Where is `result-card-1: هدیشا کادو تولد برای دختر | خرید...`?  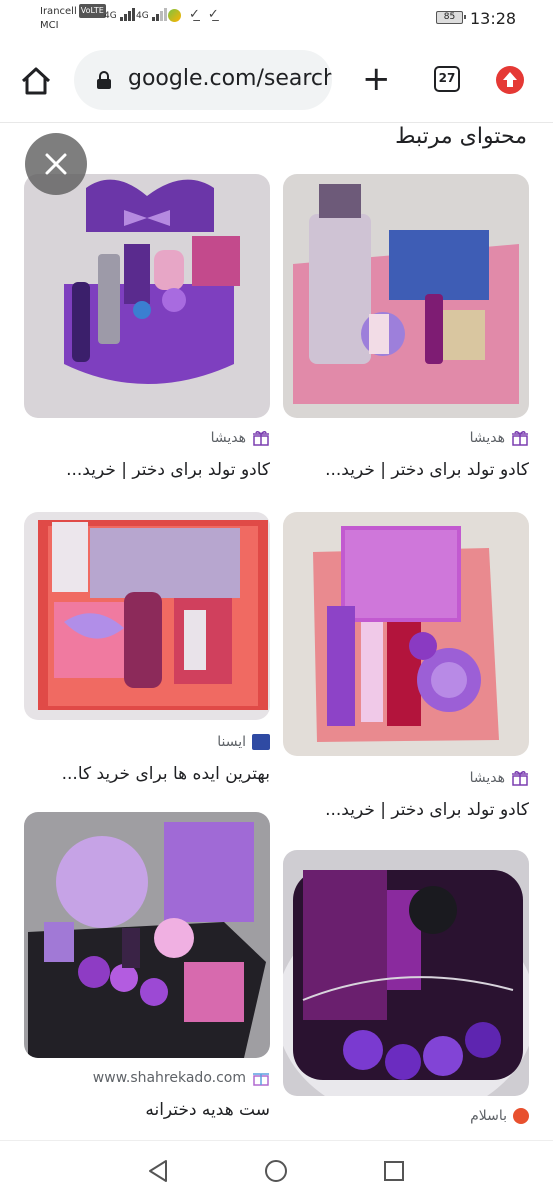 result-card-1: هدیشا کادو تولد برای دختر | خرید... is located at coordinates (147, 329).